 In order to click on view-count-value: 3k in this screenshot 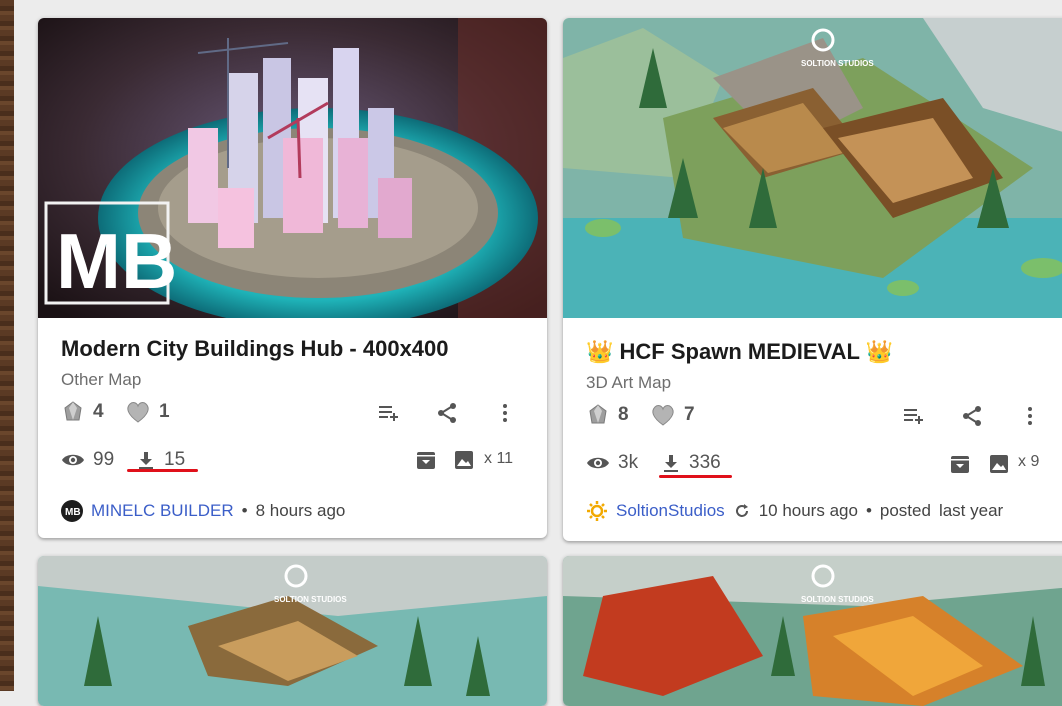, I will do `click(628, 462)`.